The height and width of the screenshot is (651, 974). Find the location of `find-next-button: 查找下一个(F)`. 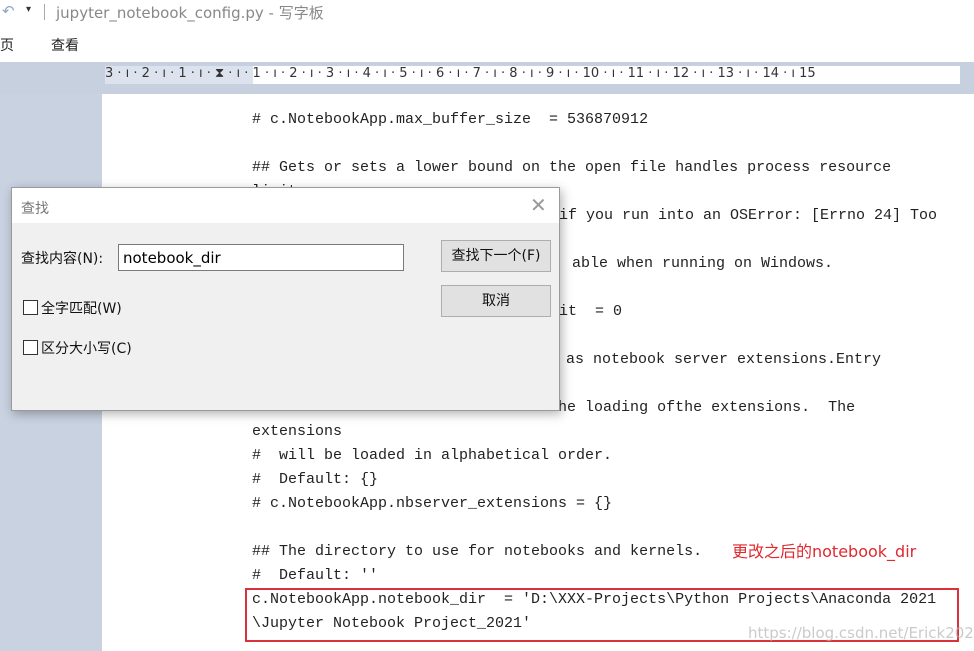

find-next-button: 查找下一个(F) is located at coordinates (496, 256).